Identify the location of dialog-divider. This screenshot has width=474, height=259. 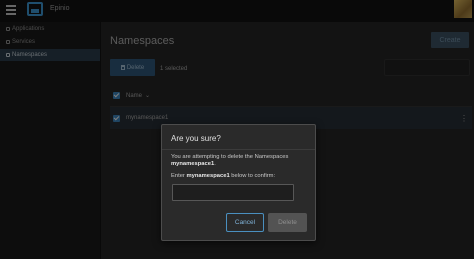
(238, 149).